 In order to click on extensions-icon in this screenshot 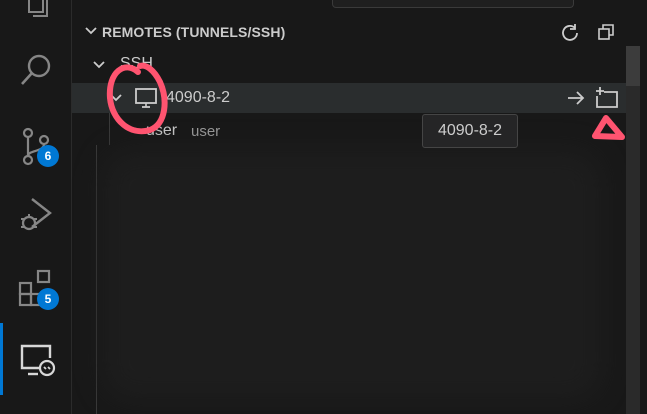, I will do `click(36, 289)`.